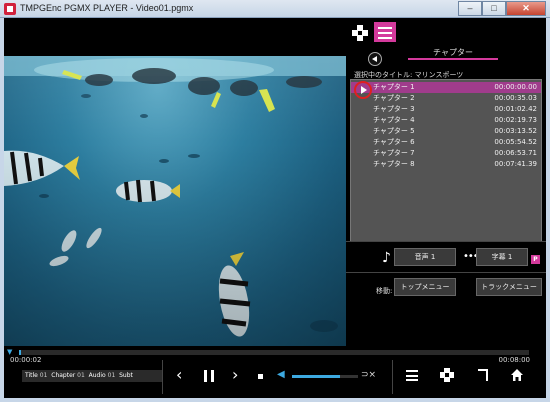 This screenshot has width=550, height=402. What do you see at coordinates (316, 376) in the screenshot?
I see `volume-slider-fill` at bounding box center [316, 376].